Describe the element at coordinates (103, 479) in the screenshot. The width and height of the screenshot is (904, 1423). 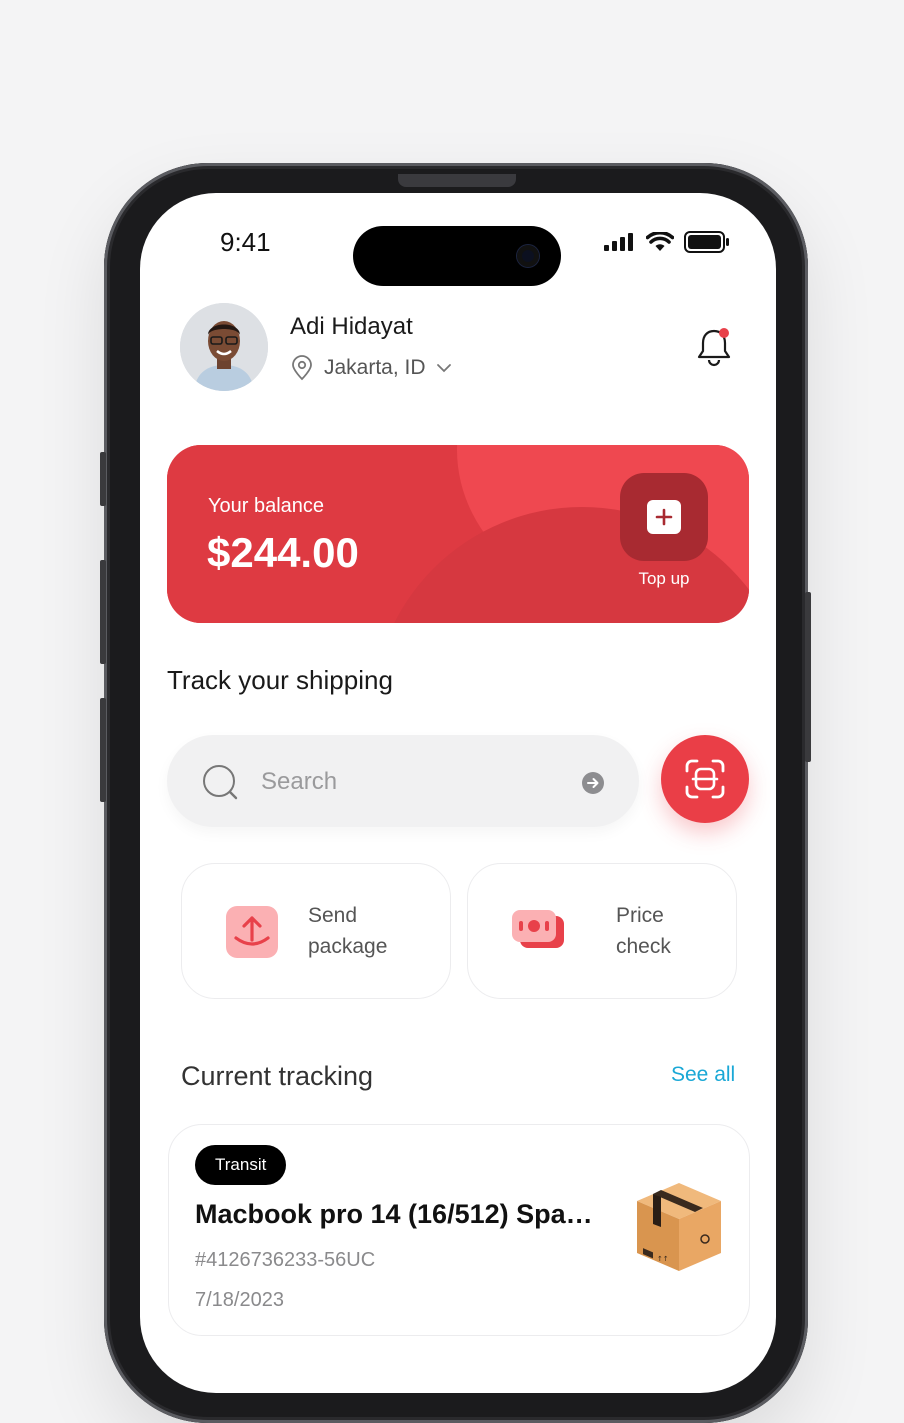
I see `action-button` at that location.